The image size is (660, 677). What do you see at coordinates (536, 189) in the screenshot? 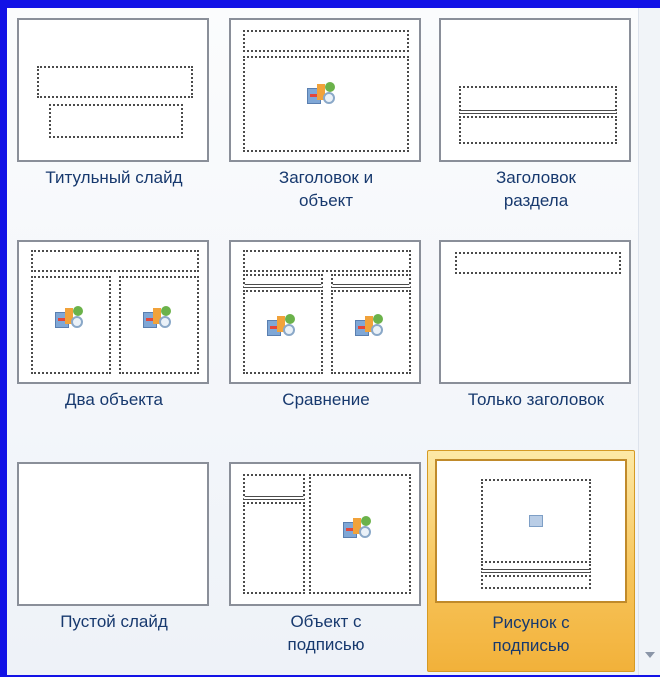
I see `layout-label: Заголовок раздела` at bounding box center [536, 189].